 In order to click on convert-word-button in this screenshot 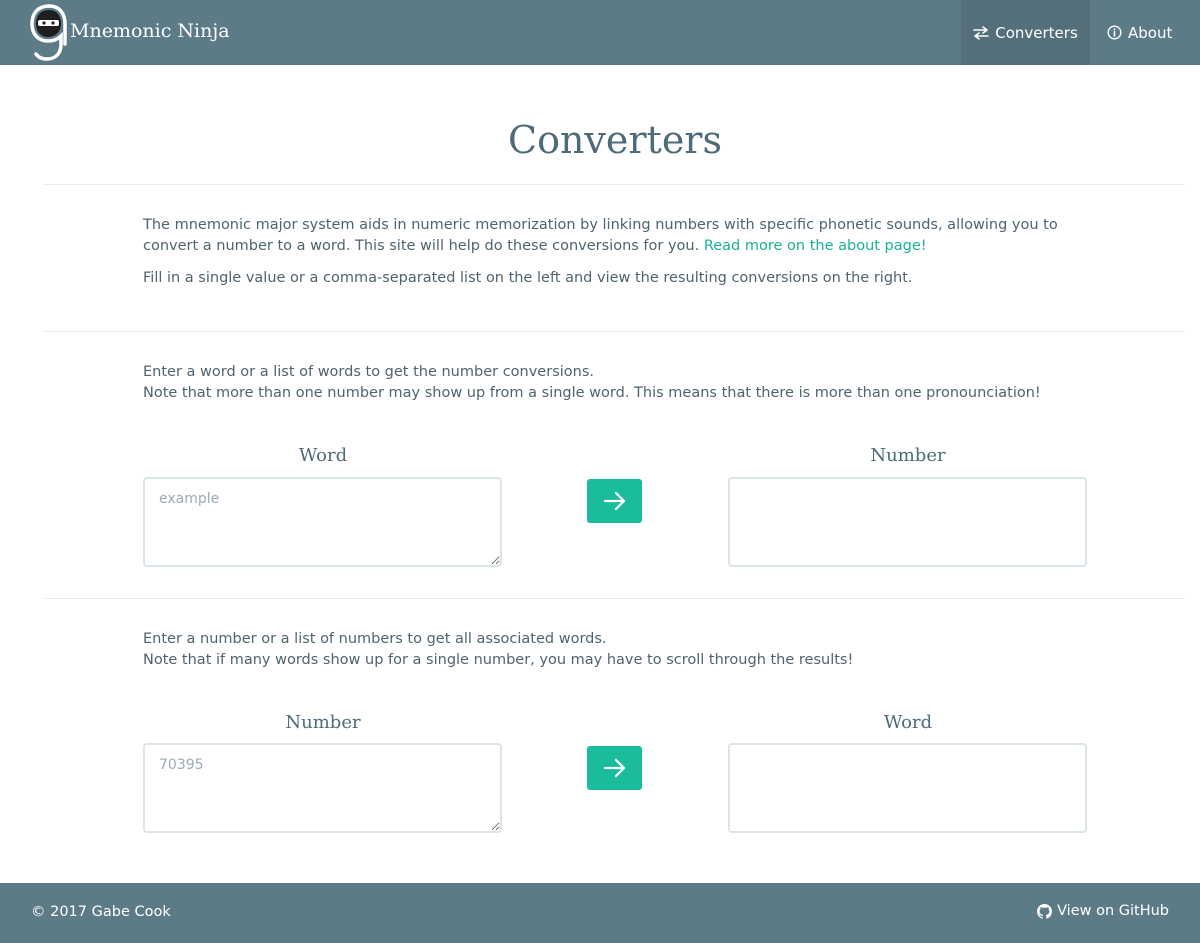, I will do `click(614, 501)`.